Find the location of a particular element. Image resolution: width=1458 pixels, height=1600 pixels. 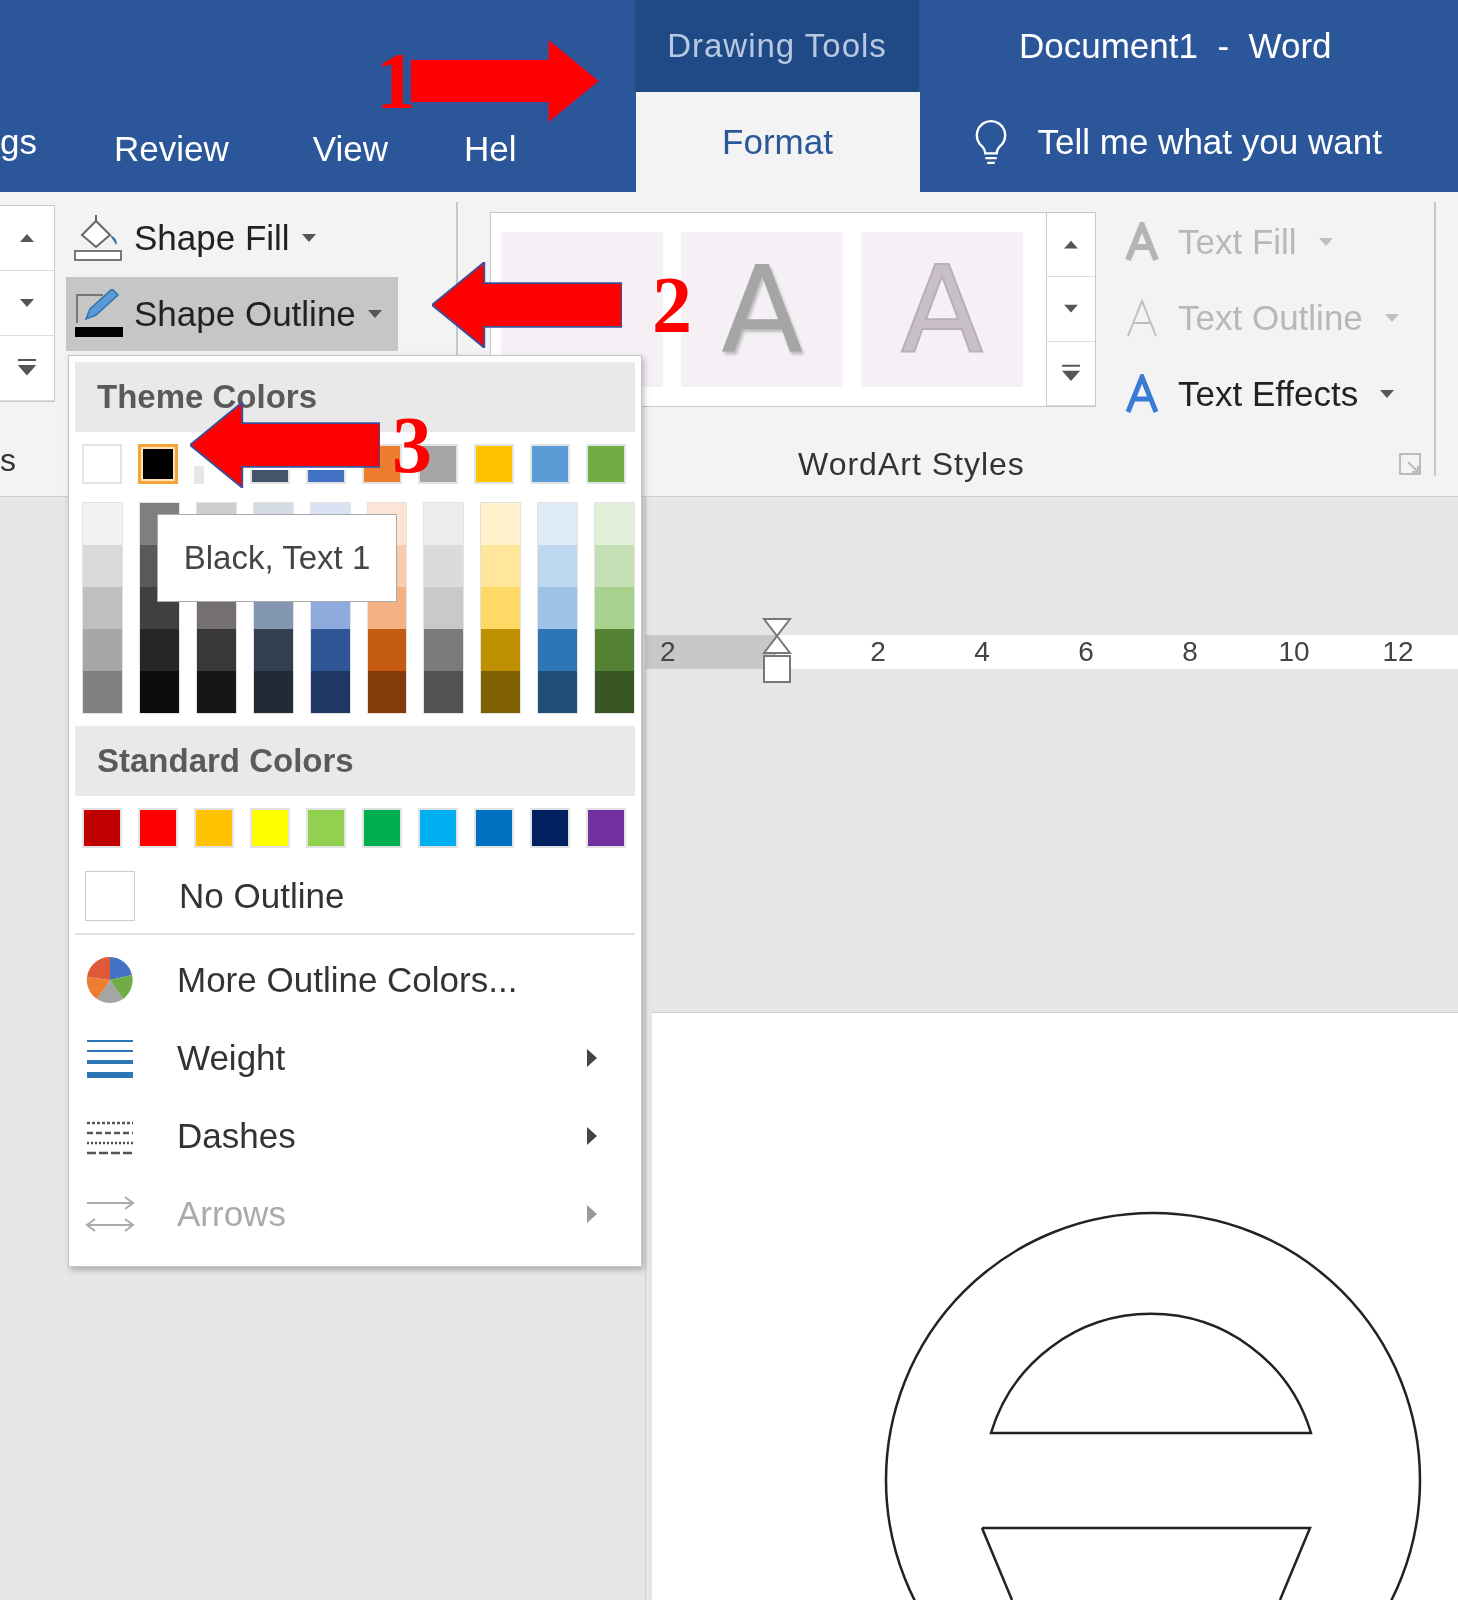

group-label: s is located at coordinates (8, 460).